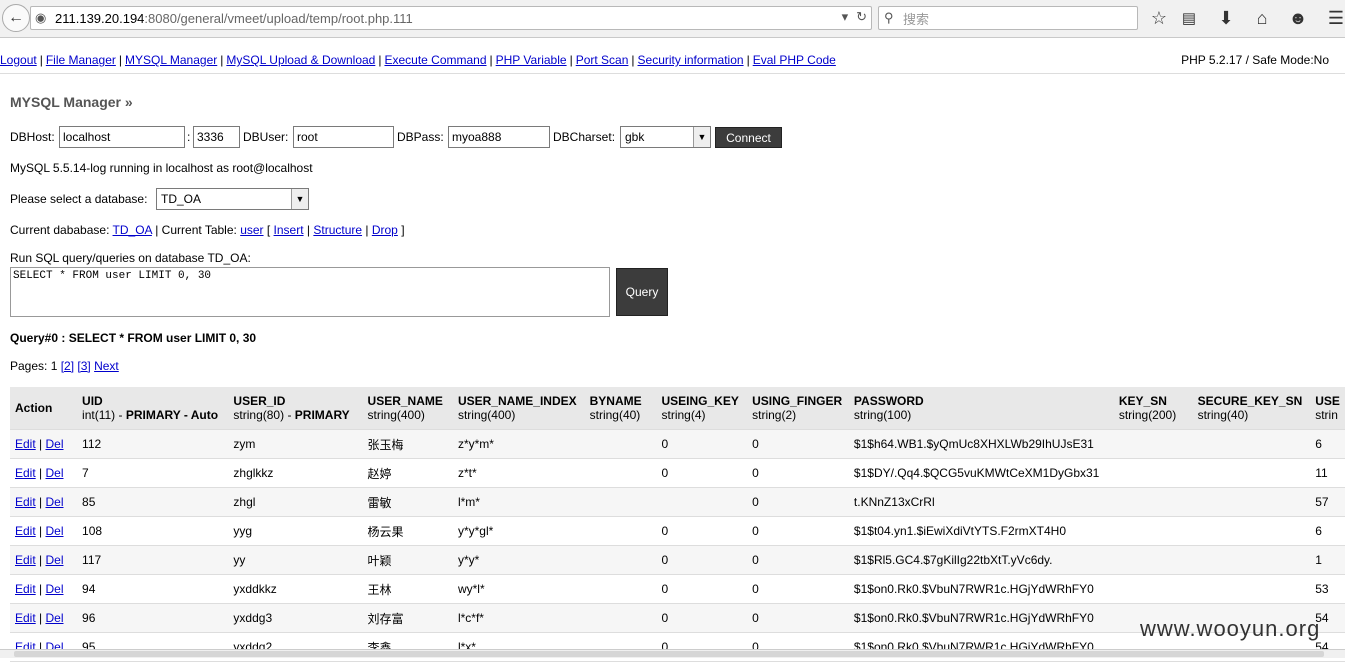 Image resolution: width=1345 pixels, height=662 pixels. Describe the element at coordinates (343, 137) in the screenshot. I see `dbuser-input` at that location.